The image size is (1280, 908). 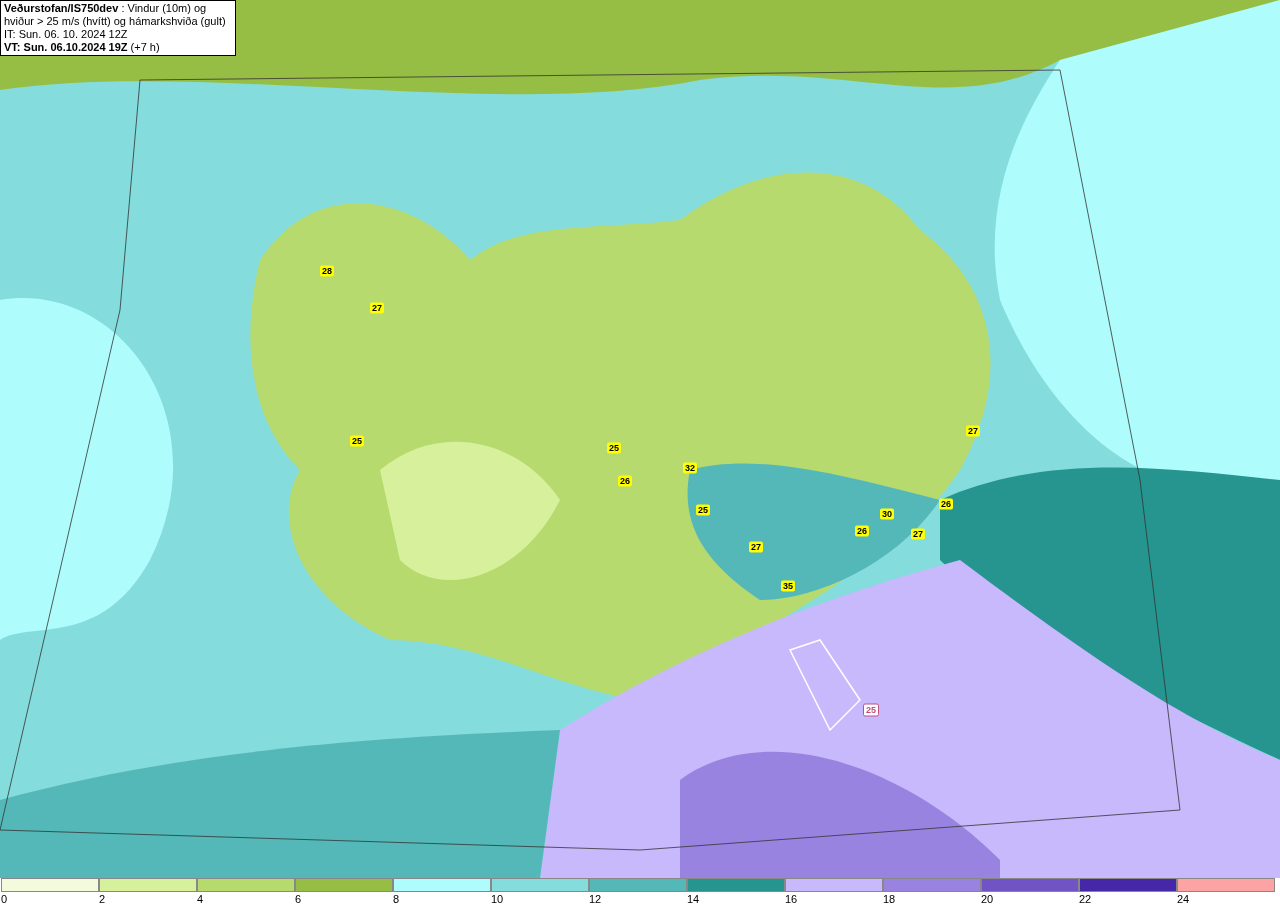 I want to click on legend-tick-label: 12, so click(x=596, y=899).